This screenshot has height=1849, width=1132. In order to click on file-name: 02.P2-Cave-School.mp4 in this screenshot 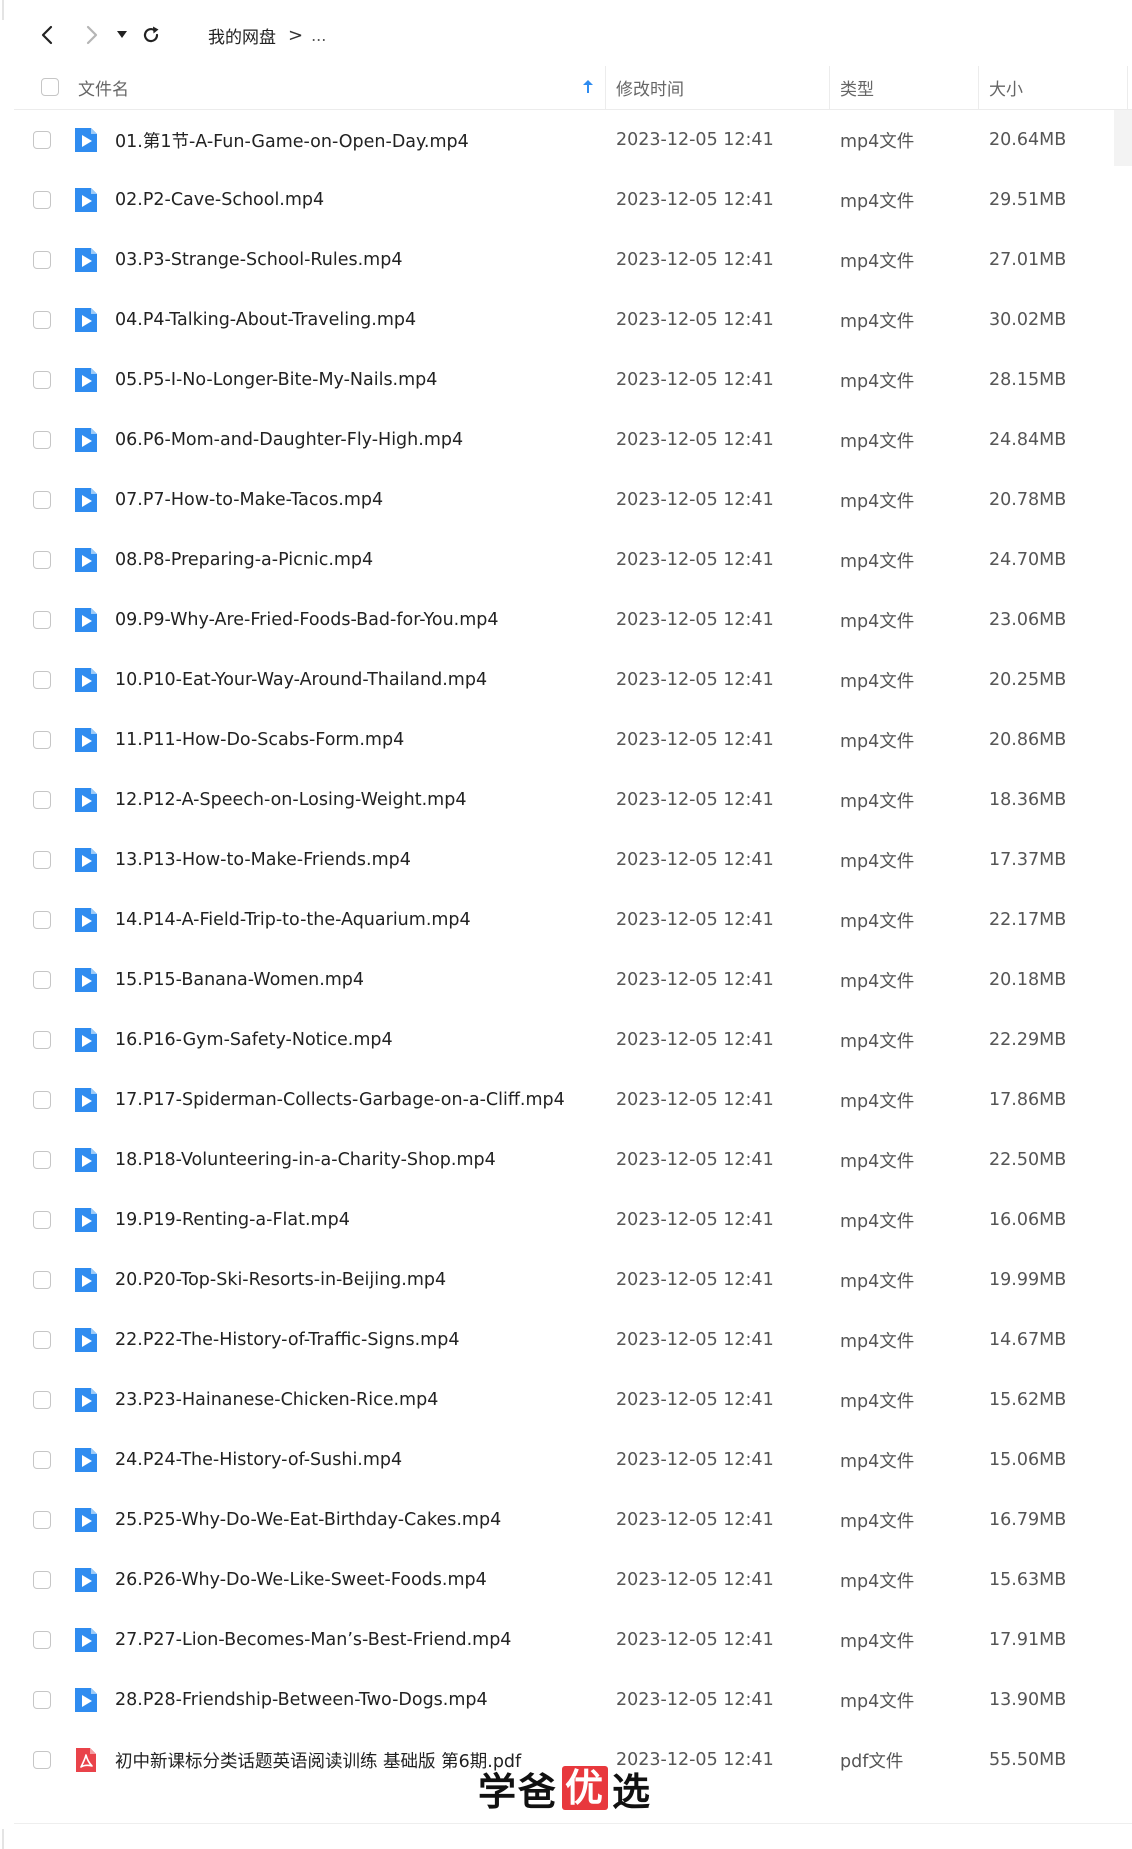, I will do `click(219, 200)`.